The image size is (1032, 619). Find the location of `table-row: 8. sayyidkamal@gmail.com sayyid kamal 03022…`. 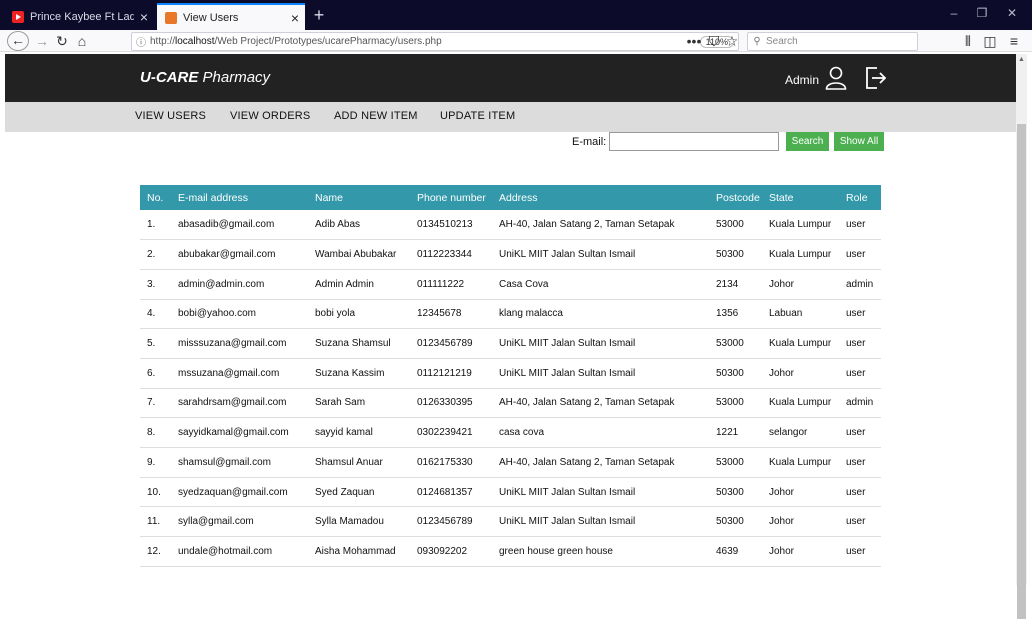

table-row: 8. sayyidkamal@gmail.com sayyid kamal 03022… is located at coordinates (510, 432).